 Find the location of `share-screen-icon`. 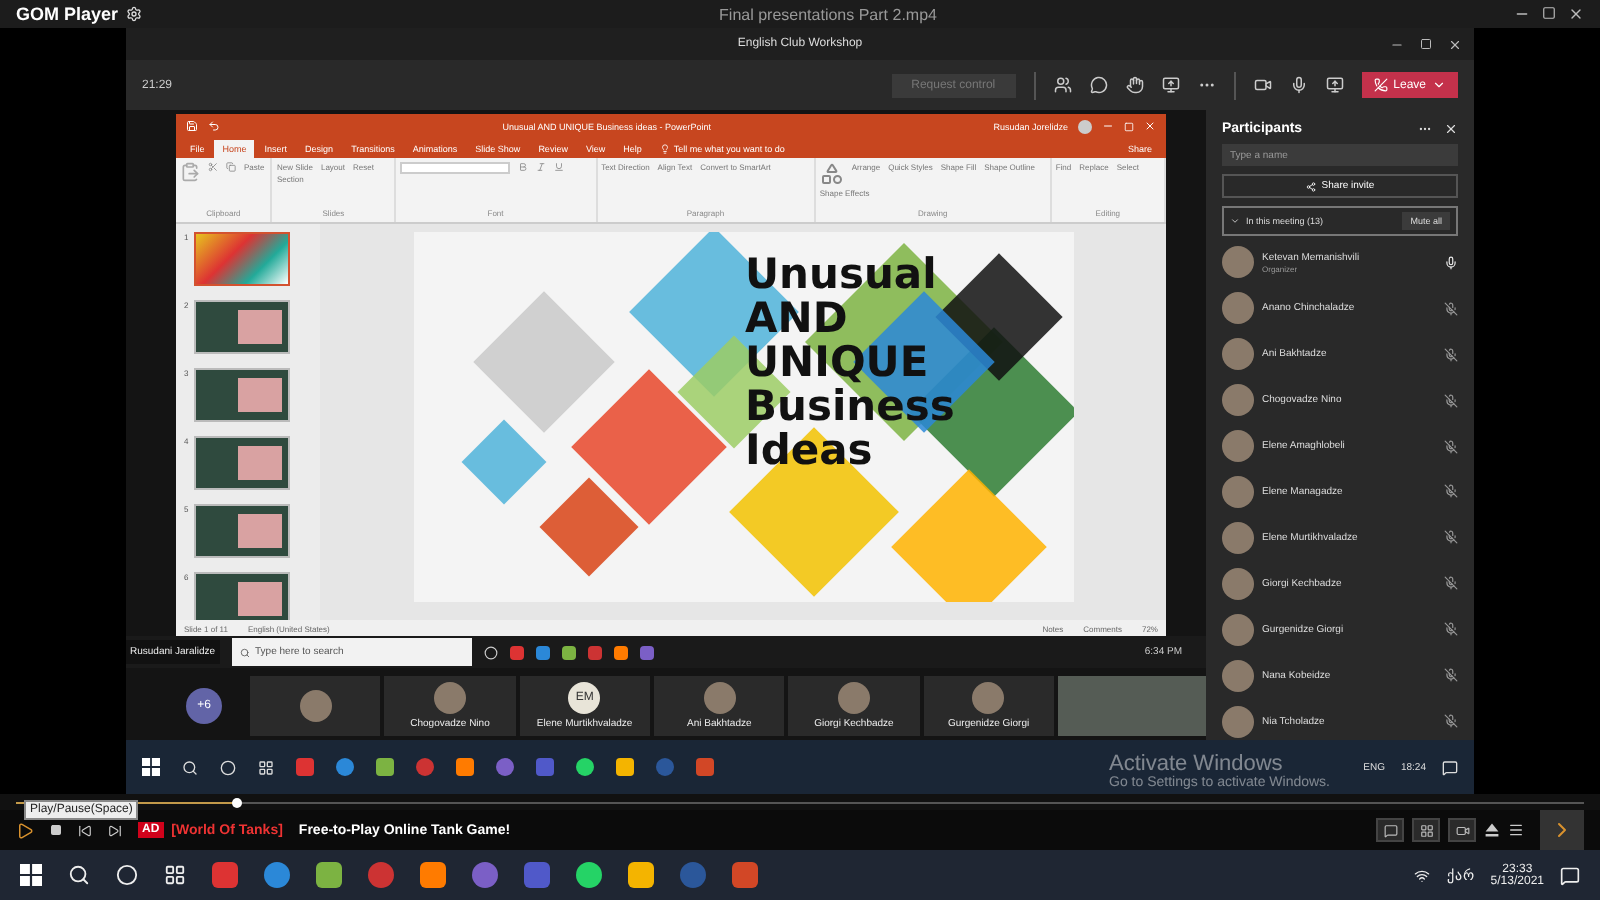

share-screen-icon is located at coordinates (1170, 85).